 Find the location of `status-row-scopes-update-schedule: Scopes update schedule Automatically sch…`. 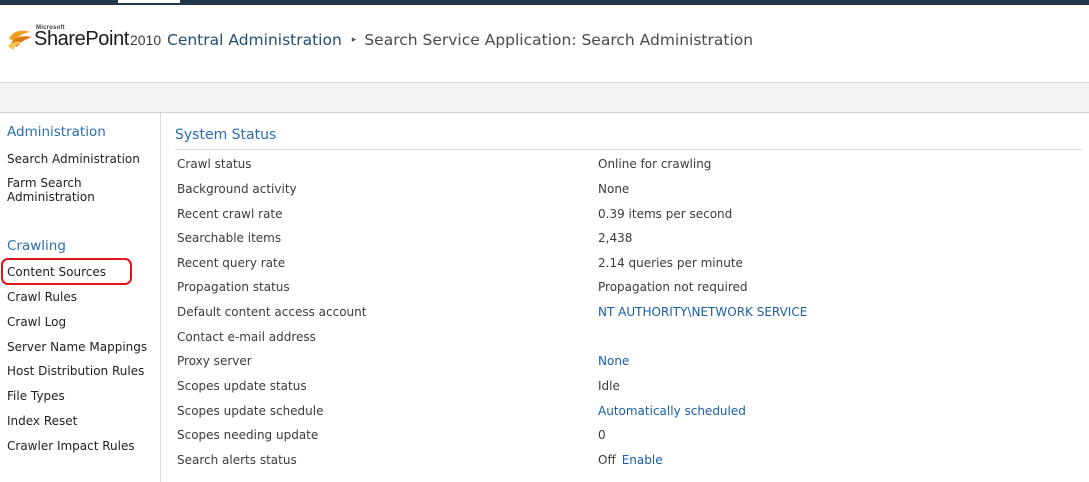

status-row-scopes-update-schedule: Scopes update schedule Automatically sch… is located at coordinates (629, 416).